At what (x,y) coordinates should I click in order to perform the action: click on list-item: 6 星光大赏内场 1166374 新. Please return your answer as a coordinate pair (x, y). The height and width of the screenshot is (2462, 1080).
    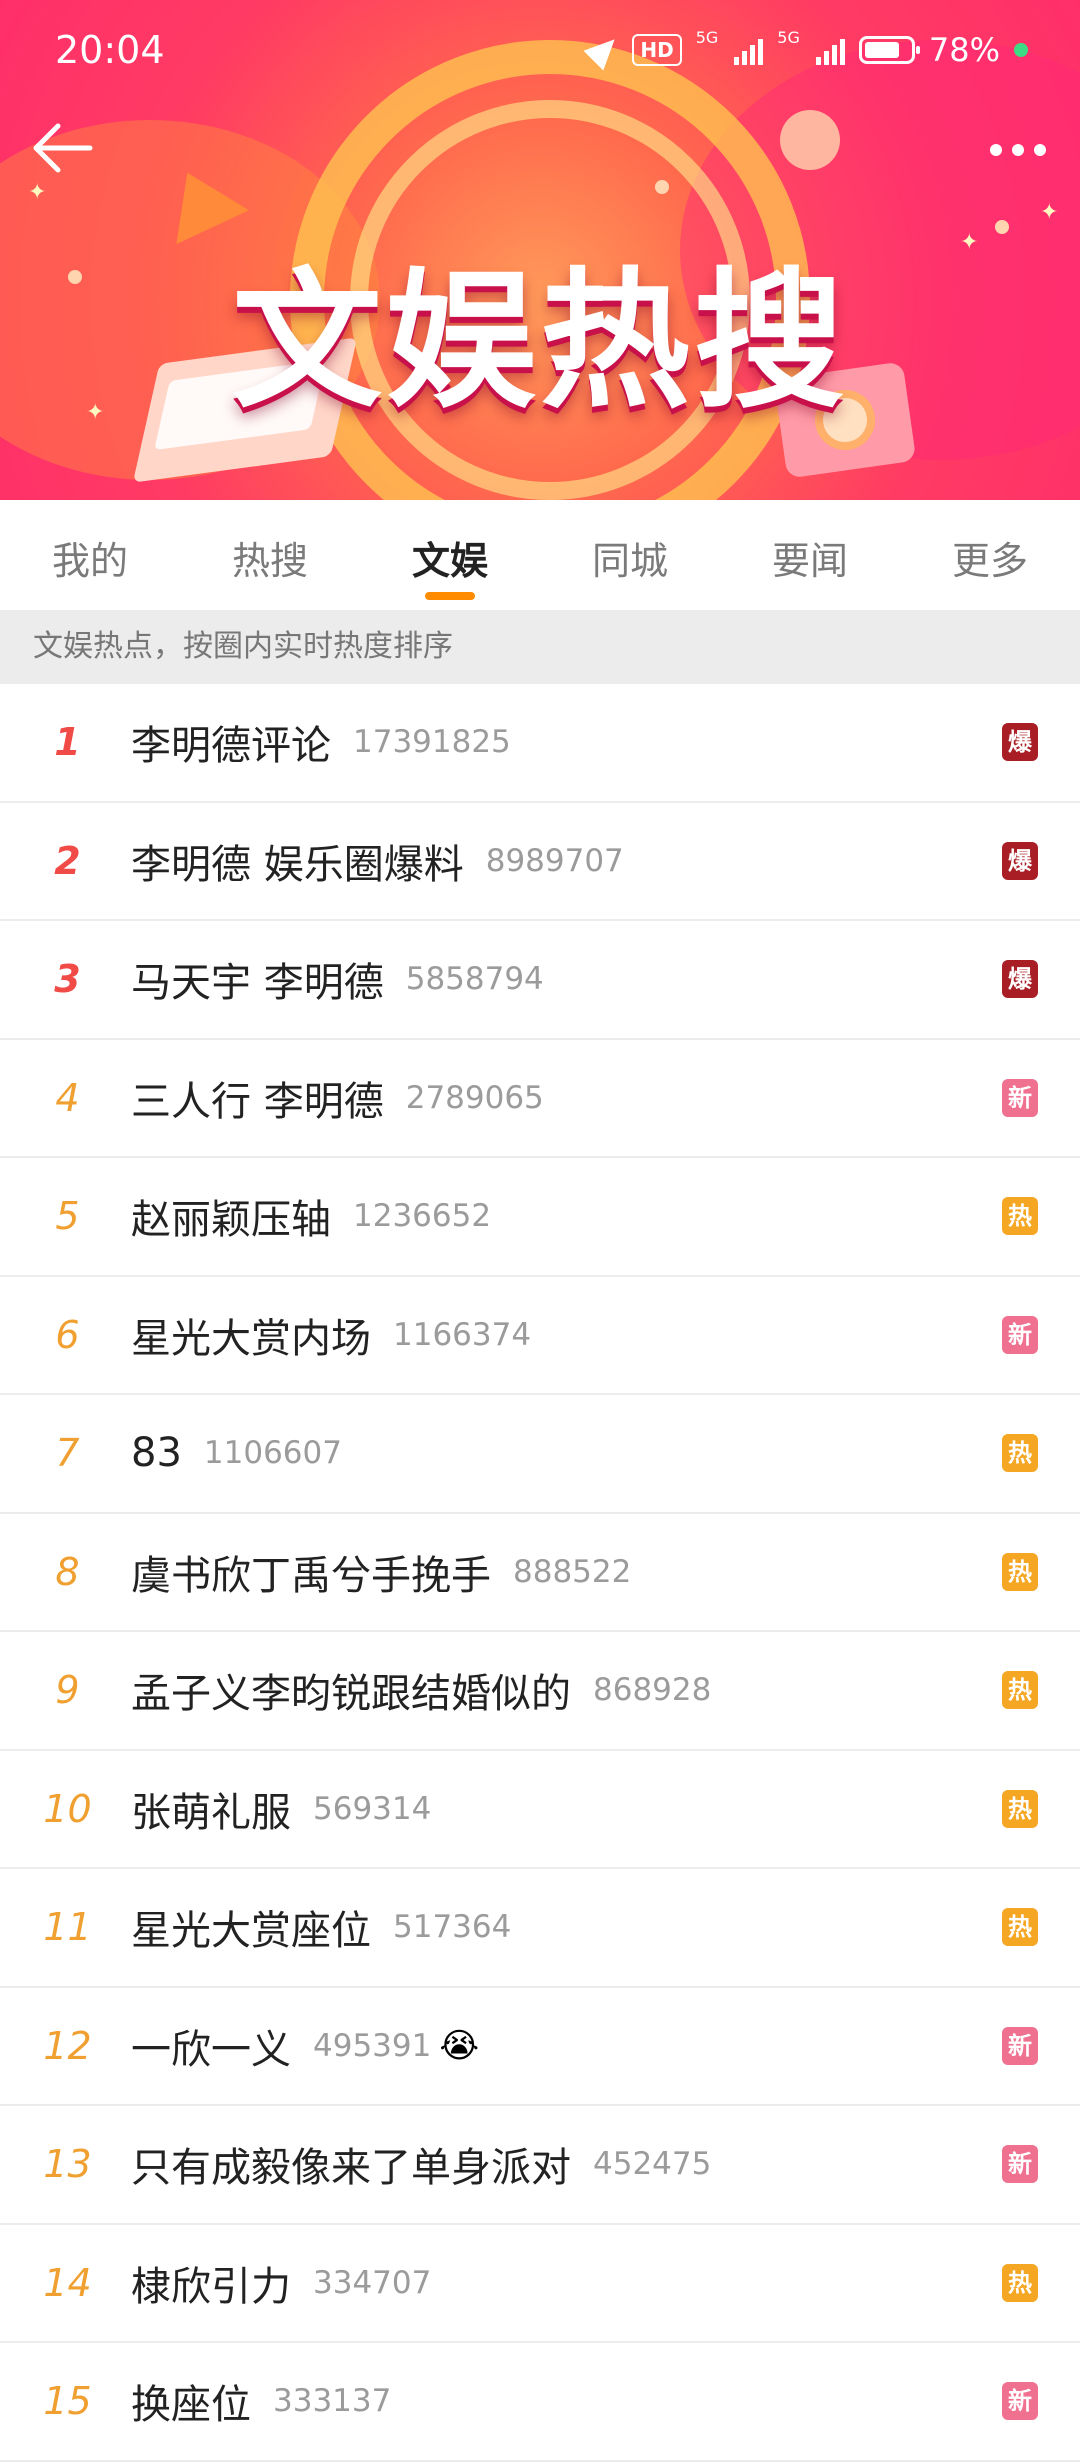
    Looking at the image, I should click on (540, 1336).